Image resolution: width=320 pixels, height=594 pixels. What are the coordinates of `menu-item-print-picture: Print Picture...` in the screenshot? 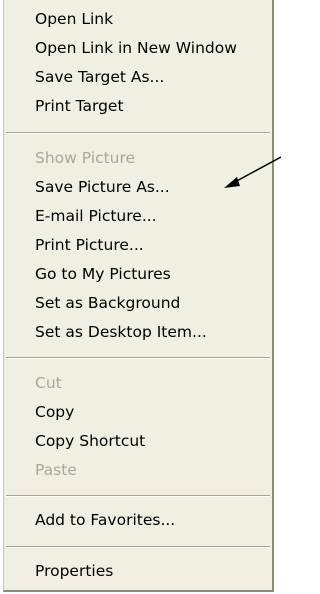 It's located at (138, 245).